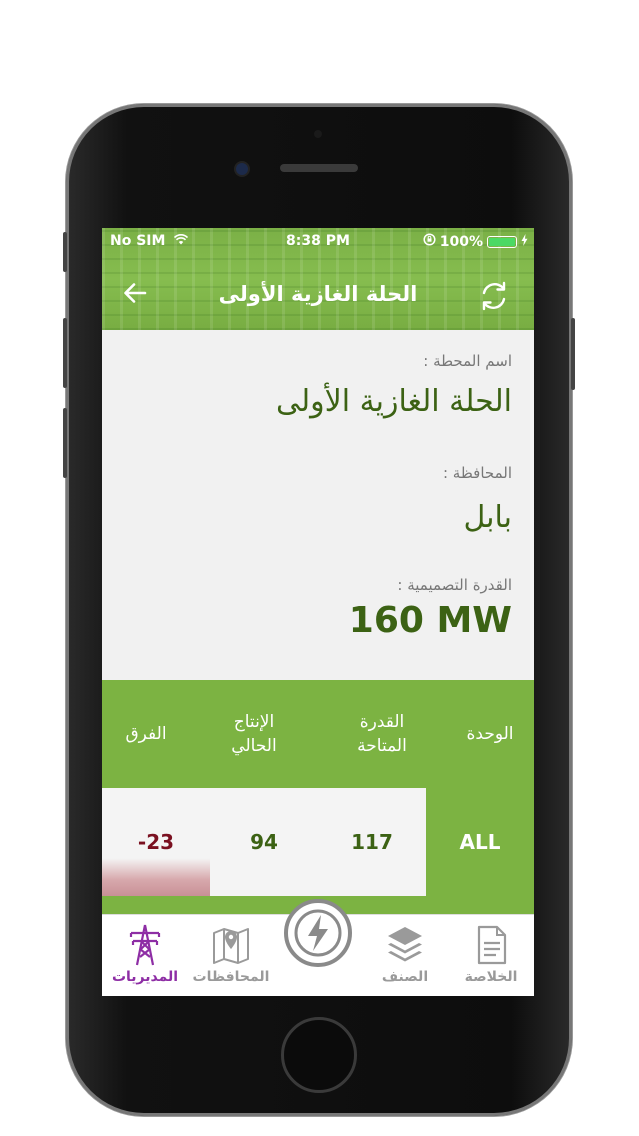 The image size is (639, 1136). Describe the element at coordinates (242, 169) in the screenshot. I see `front-camera` at that location.